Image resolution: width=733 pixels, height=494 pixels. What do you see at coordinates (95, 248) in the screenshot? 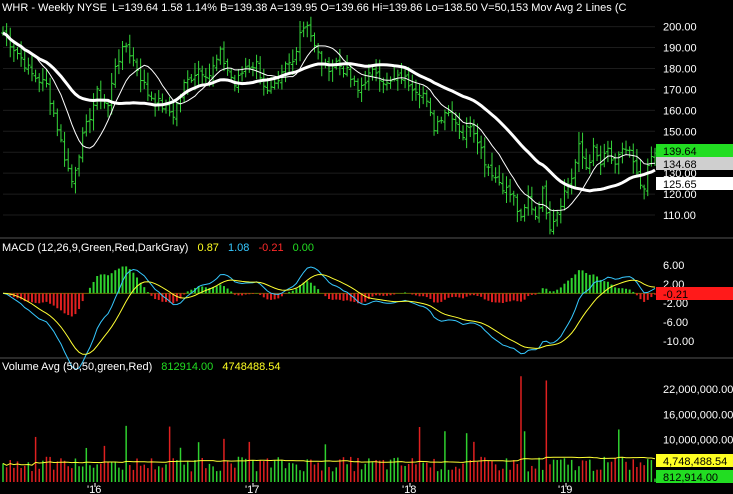
I see `macd-title: MACD (12,26,9,Green,Red,DarkGray)` at bounding box center [95, 248].